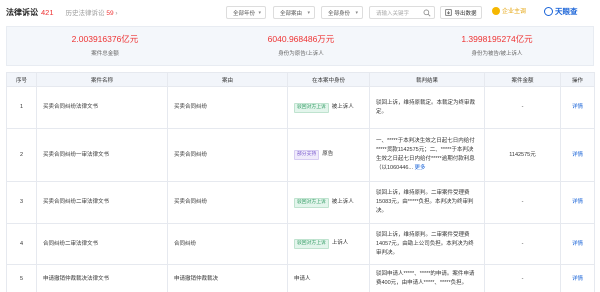 This screenshot has height=292, width=600. Describe the element at coordinates (420, 168) in the screenshot. I see `more-link: 更多` at that location.